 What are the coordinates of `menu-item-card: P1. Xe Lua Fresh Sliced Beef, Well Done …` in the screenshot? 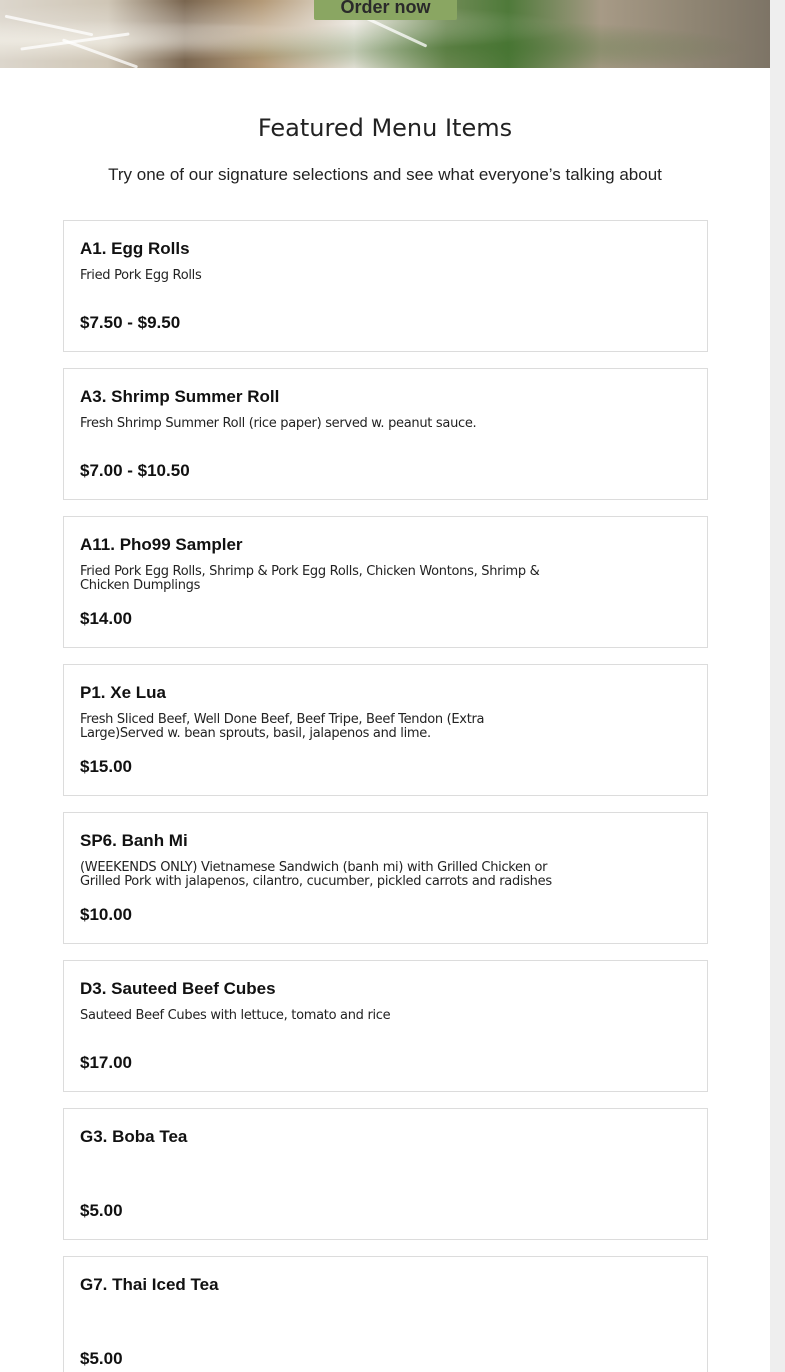 It's located at (385, 730).